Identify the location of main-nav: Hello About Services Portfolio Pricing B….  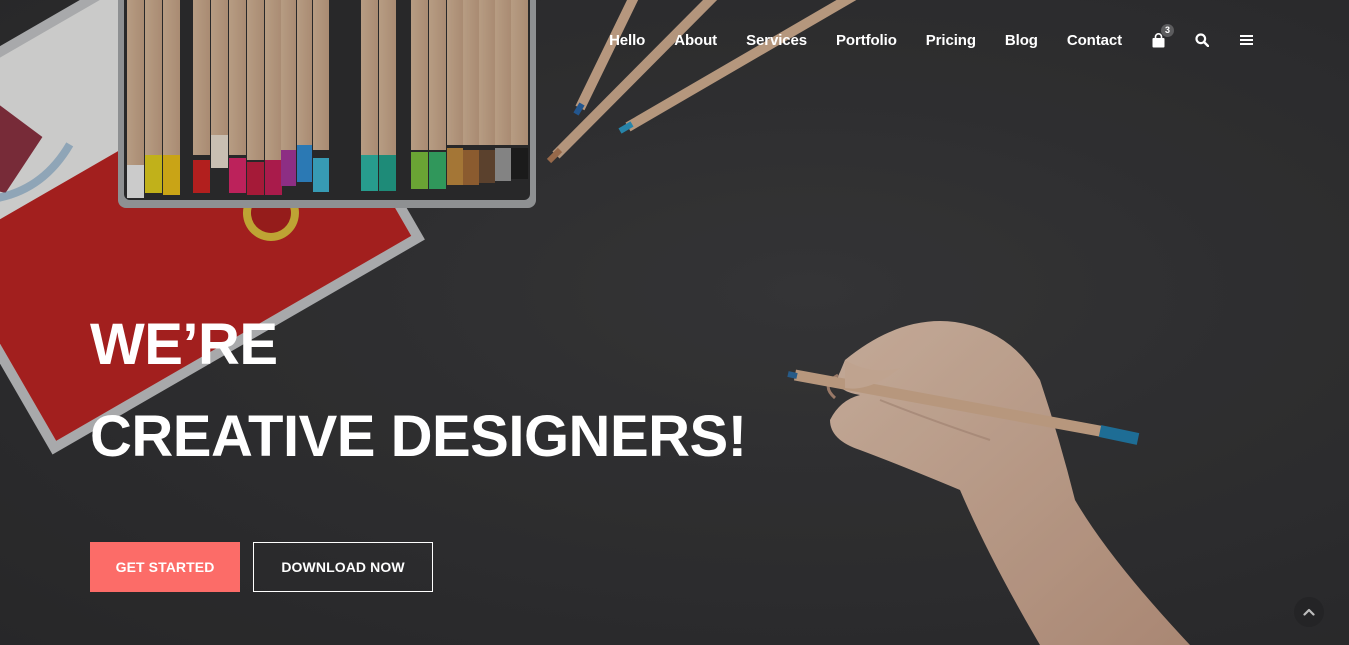
(931, 38).